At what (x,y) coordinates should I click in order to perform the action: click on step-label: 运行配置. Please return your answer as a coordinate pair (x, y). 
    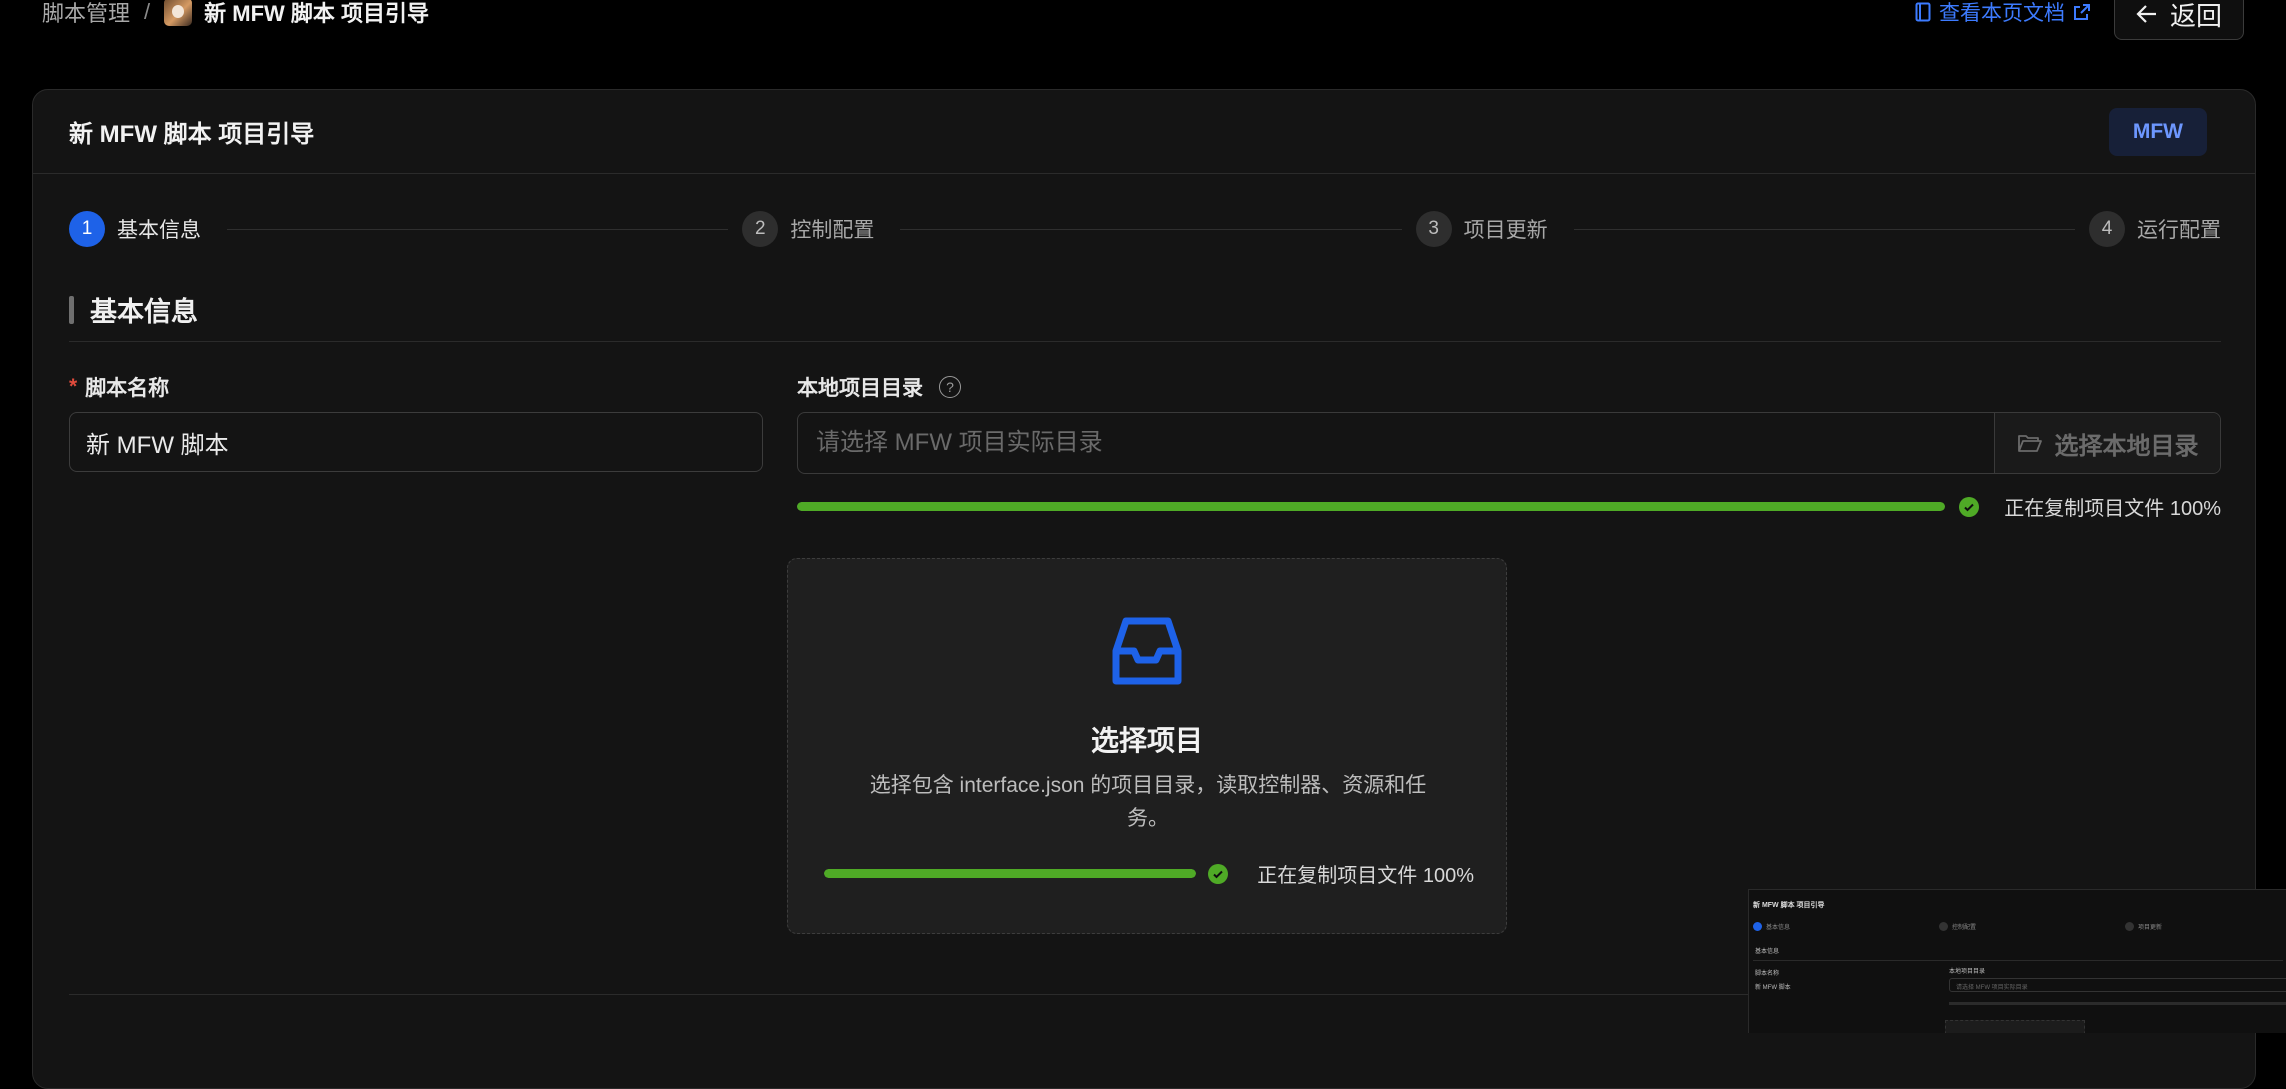
    Looking at the image, I should click on (2178, 230).